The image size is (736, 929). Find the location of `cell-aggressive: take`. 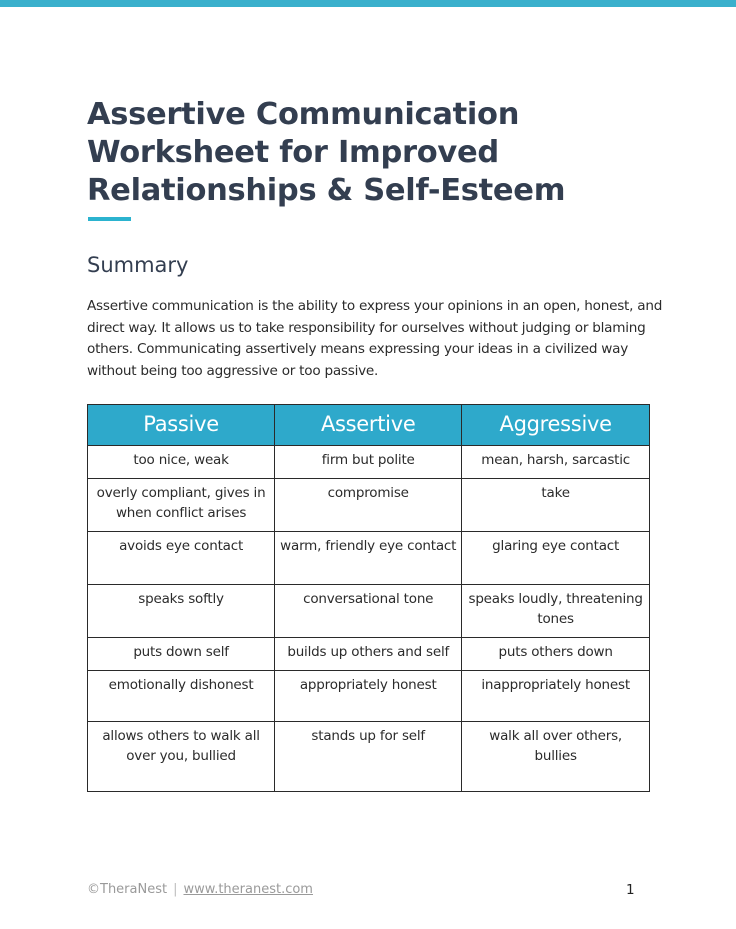

cell-aggressive: take is located at coordinates (555, 505).